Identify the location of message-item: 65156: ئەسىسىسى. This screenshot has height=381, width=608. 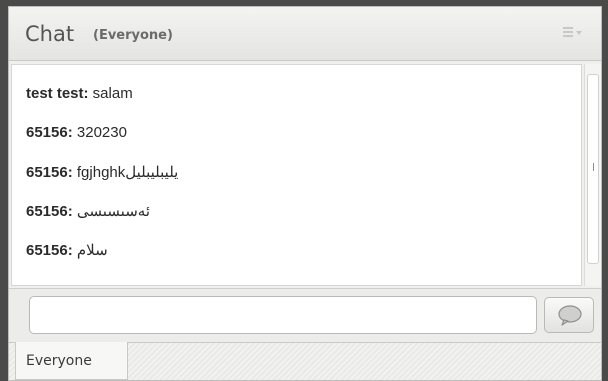
(88, 211).